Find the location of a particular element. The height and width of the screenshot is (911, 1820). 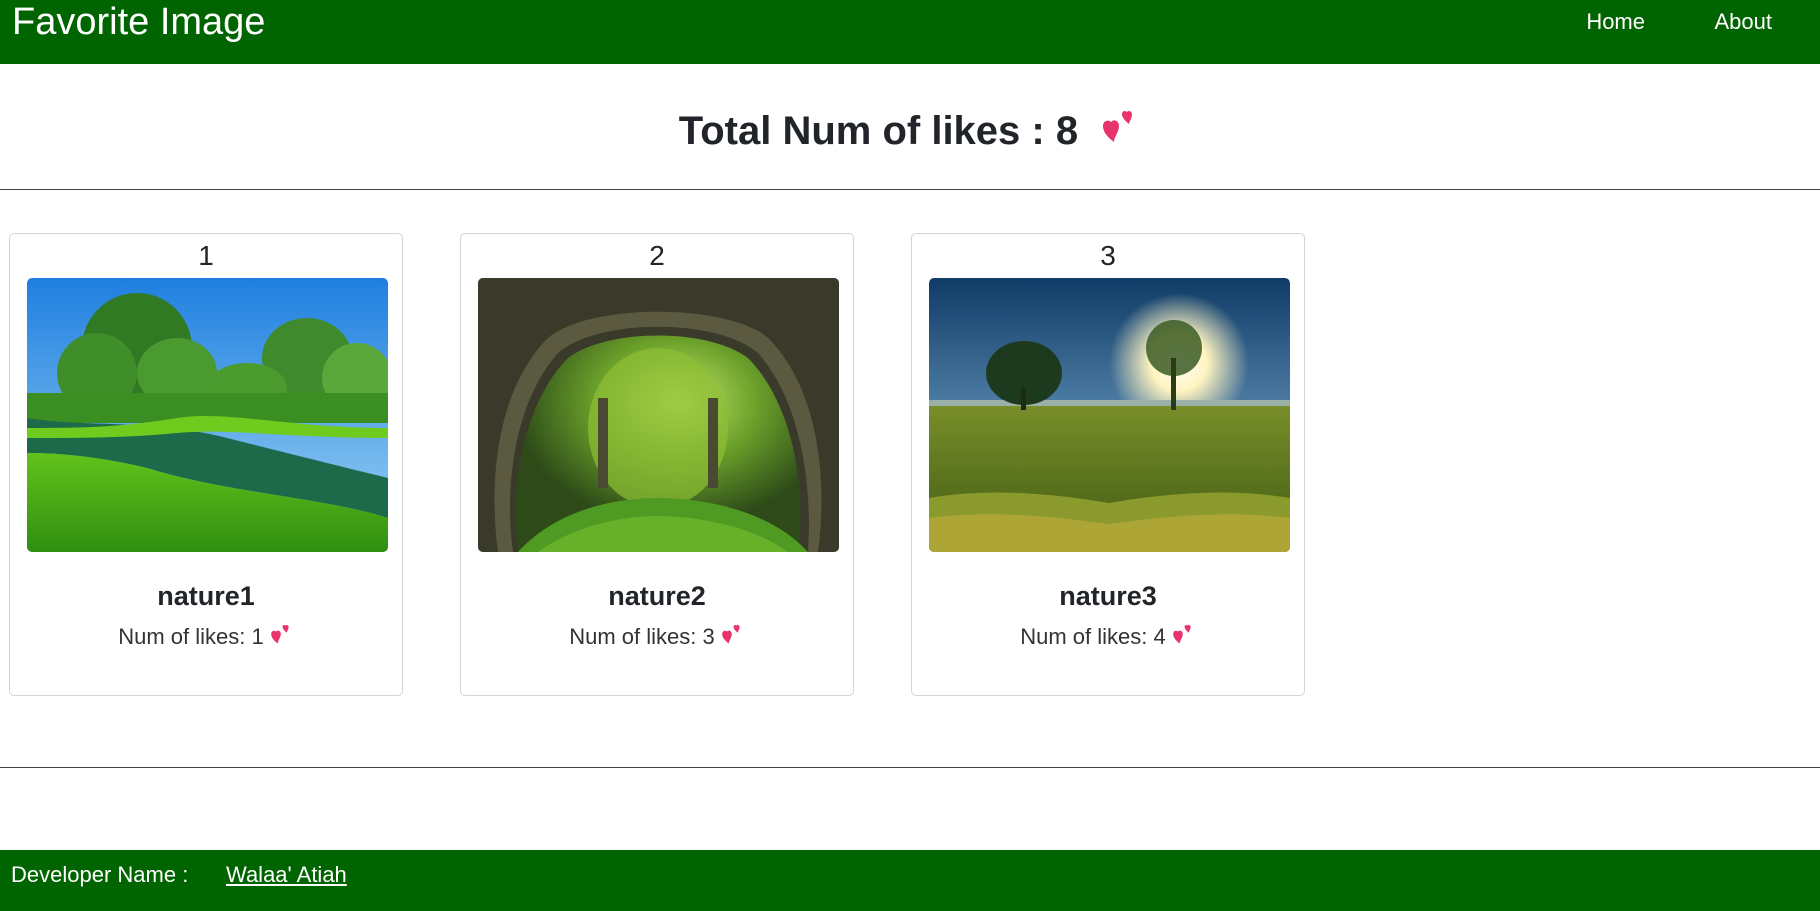

total-likes-heading: Total Num of likes : 8 is located at coordinates (910, 132).